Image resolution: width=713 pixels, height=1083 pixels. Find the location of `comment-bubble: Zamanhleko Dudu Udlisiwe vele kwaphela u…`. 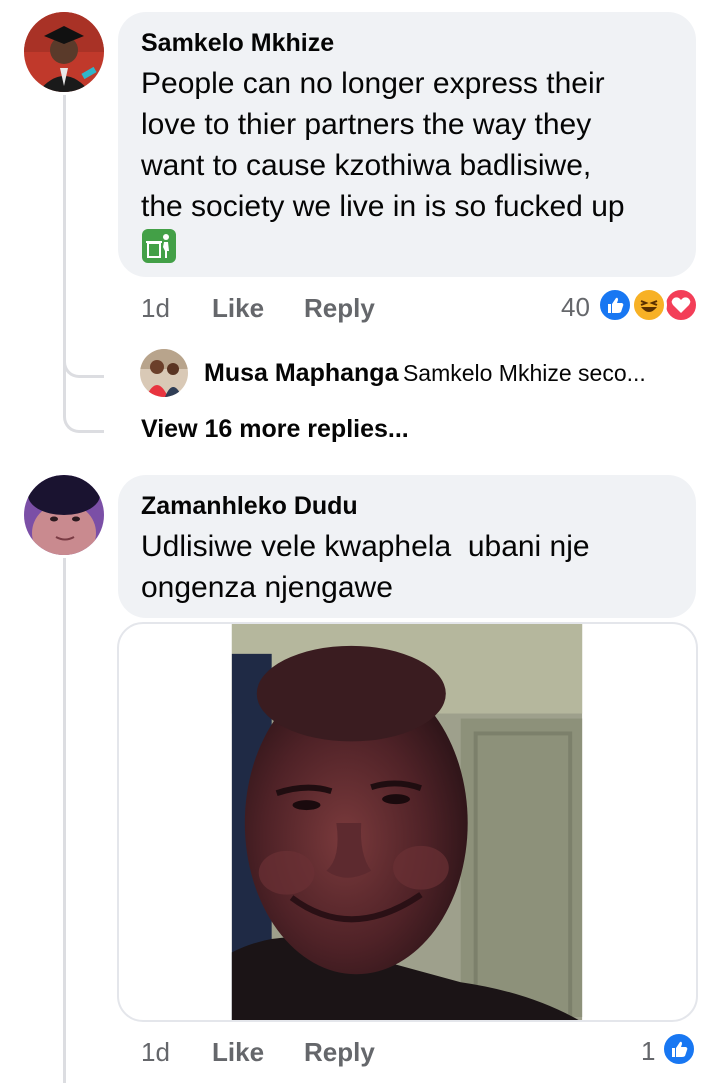

comment-bubble: Zamanhleko Dudu Udlisiwe vele kwaphela u… is located at coordinates (407, 546).